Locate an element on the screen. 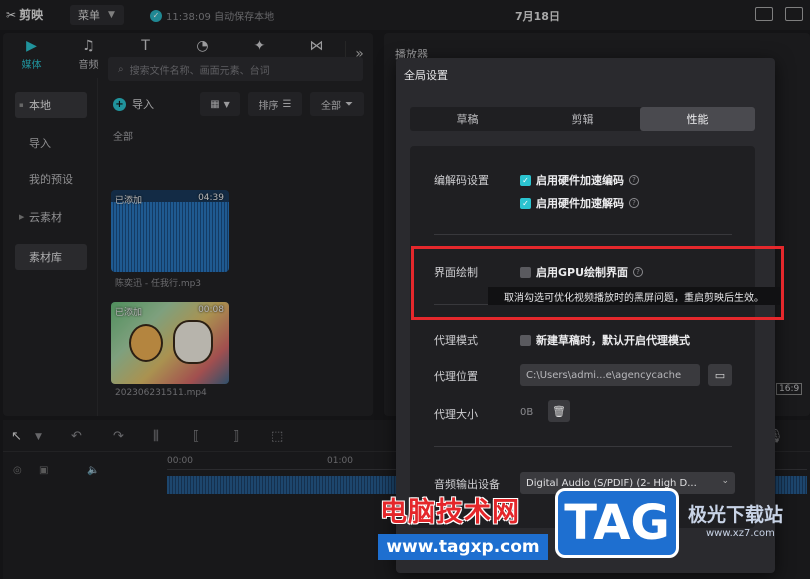 The width and height of the screenshot is (810, 579). hw-decode-checkbox: ✓ 启用硬件加速解码 ? is located at coordinates (579, 203).